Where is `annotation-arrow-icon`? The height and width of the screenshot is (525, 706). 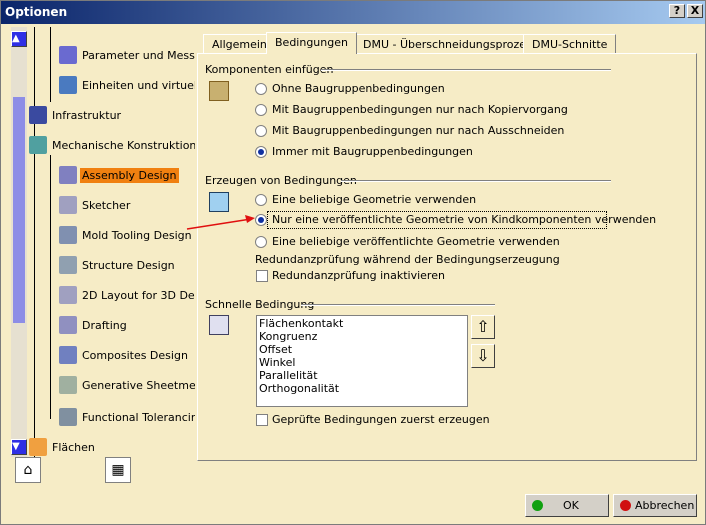
annotation-arrow-icon is located at coordinates (220, 222).